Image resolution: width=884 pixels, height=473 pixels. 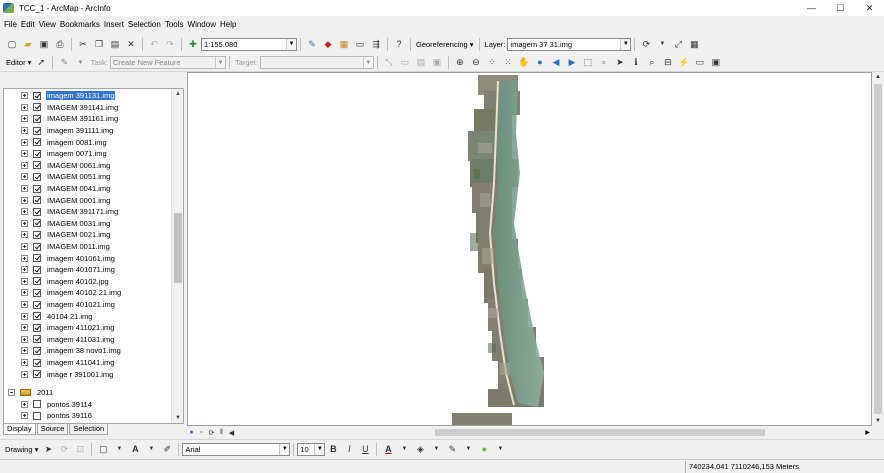 I want to click on layer-row: imagem 0071.img, so click(x=56, y=154).